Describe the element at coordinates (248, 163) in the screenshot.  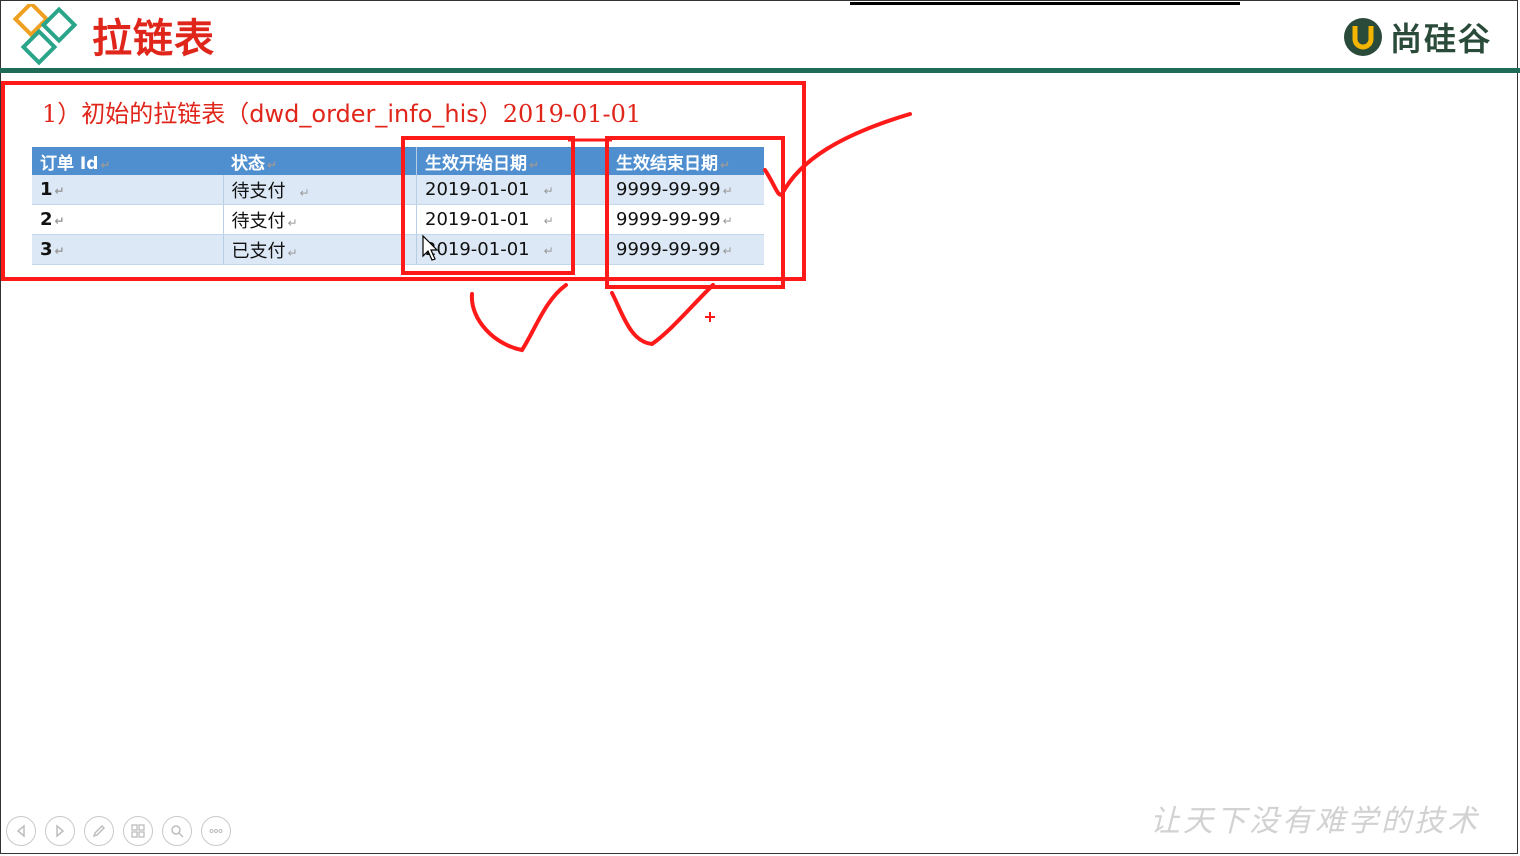
I see `header-label: 状态` at that location.